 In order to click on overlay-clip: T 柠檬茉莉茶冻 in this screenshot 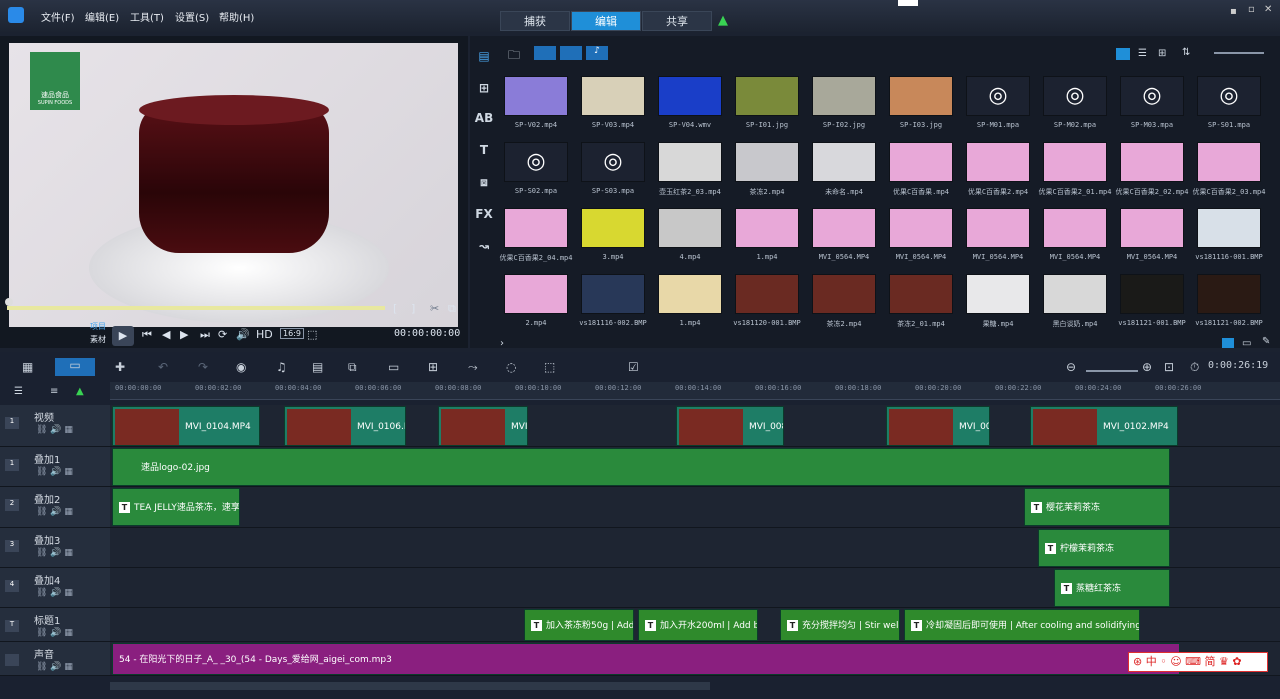, I will do `click(1104, 548)`.